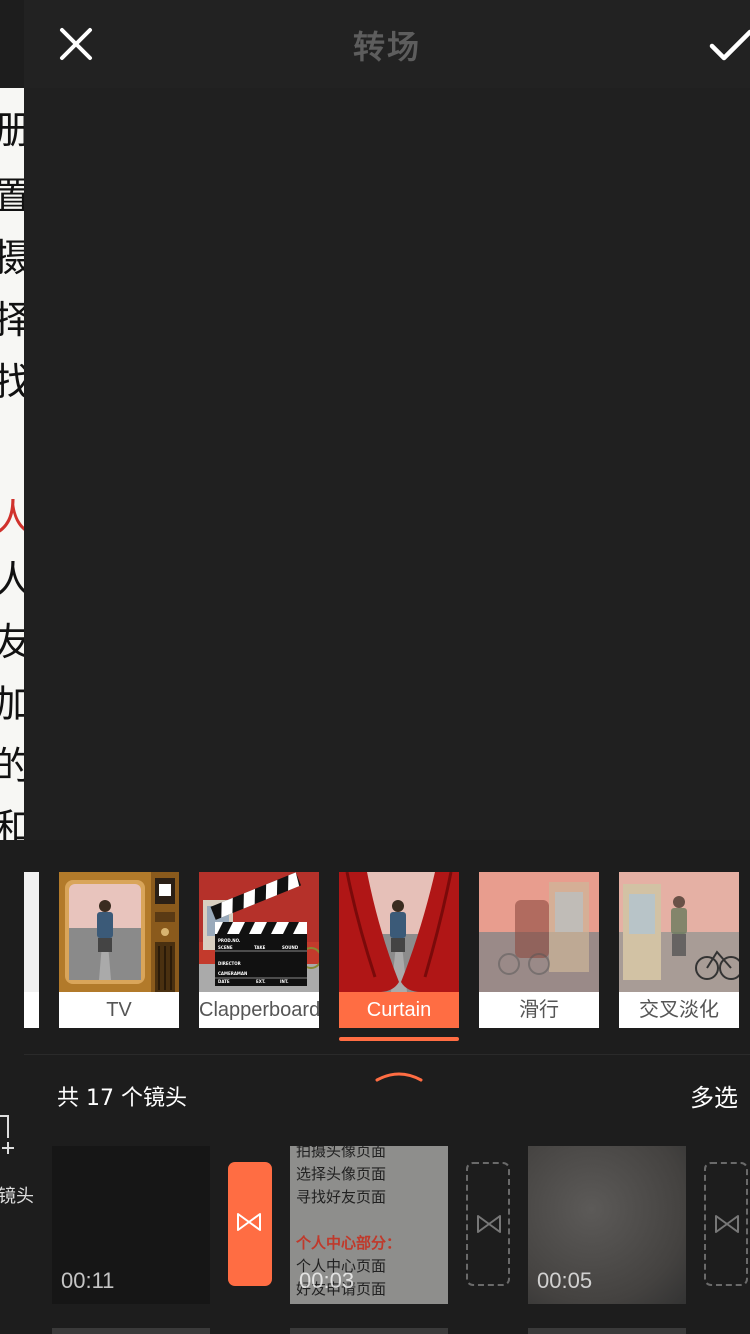  Describe the element at coordinates (12, 382) in the screenshot. I see `doc-char: 找` at that location.